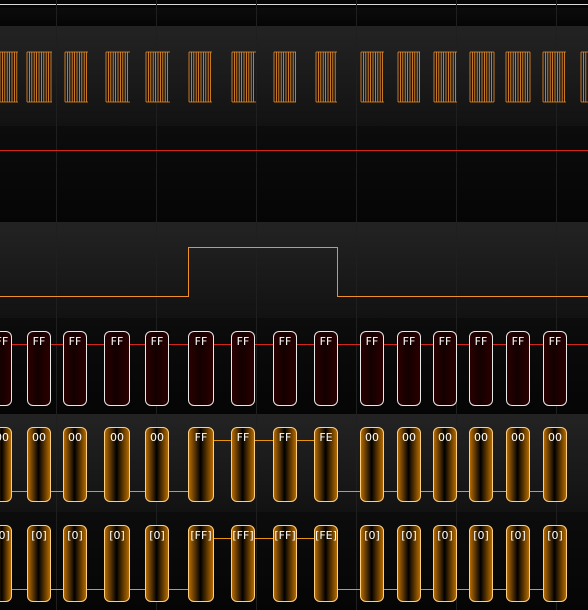  What do you see at coordinates (326, 464) in the screenshot?
I see `byte-value: FE` at bounding box center [326, 464].